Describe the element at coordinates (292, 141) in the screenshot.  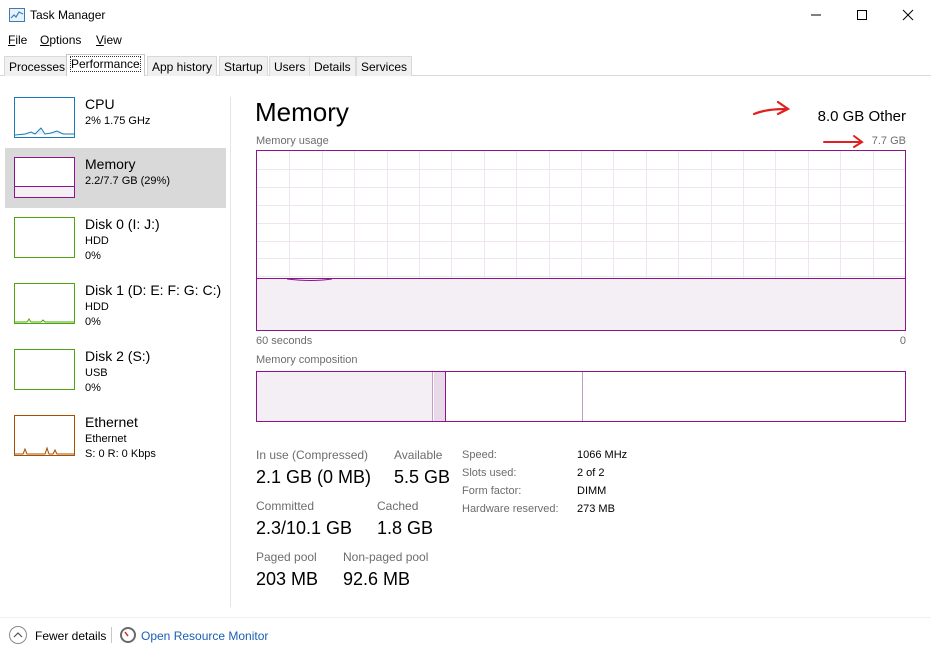
I see `memory-usage-label: Memory usage` at that location.